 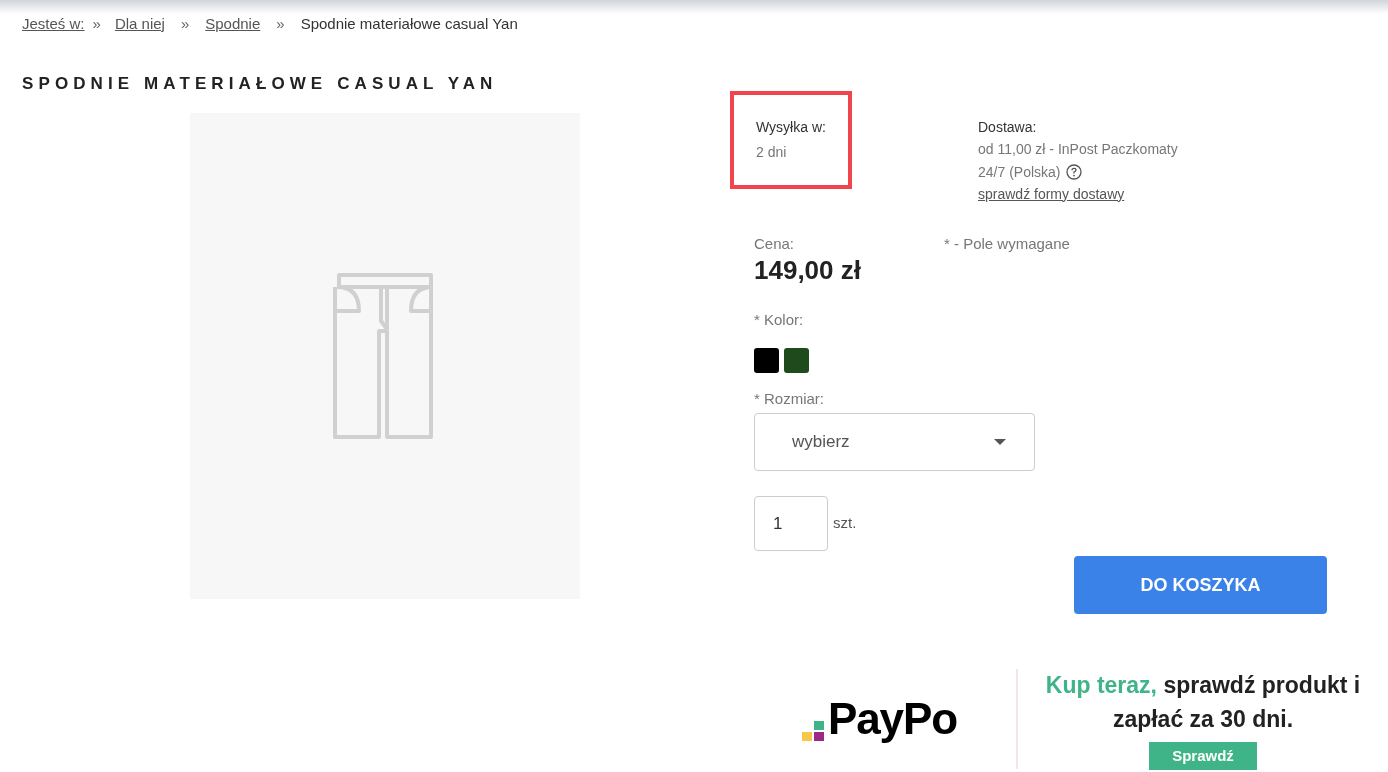 I want to click on breadcrumb-link: Jesteś w:, so click(x=53, y=24).